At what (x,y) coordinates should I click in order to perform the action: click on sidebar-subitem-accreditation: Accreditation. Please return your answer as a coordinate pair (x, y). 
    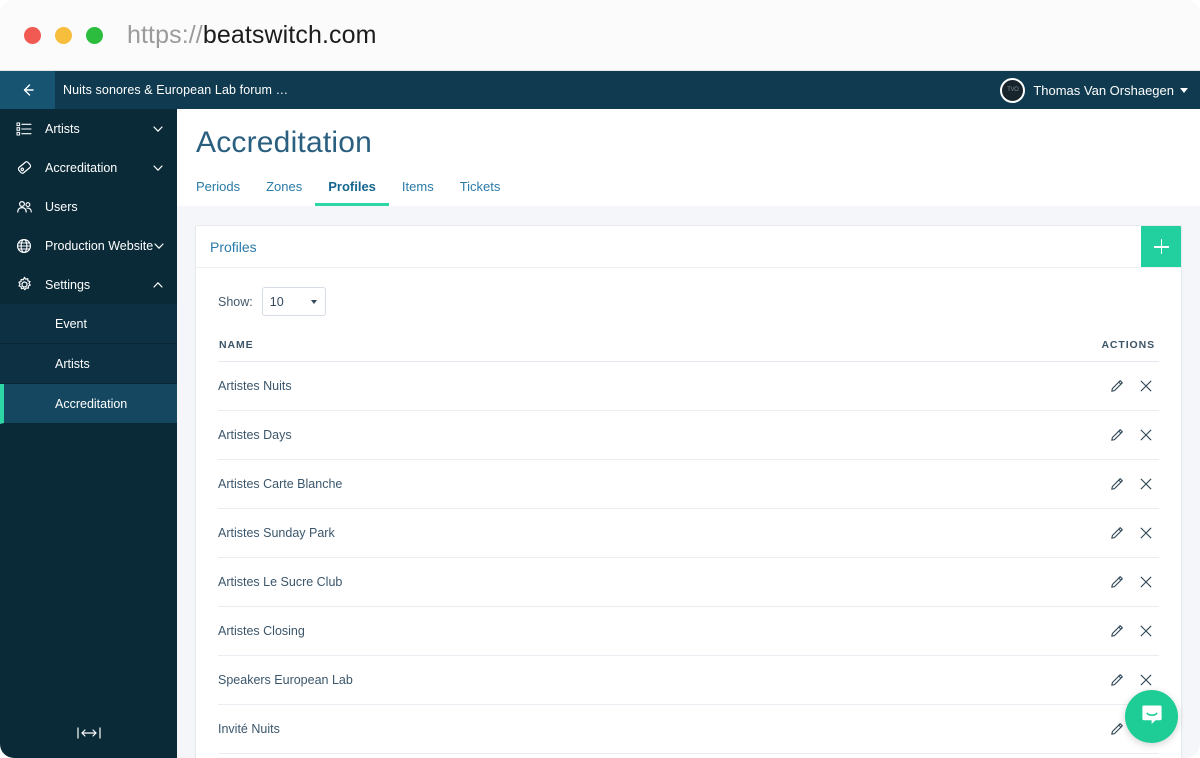
    Looking at the image, I should click on (88, 404).